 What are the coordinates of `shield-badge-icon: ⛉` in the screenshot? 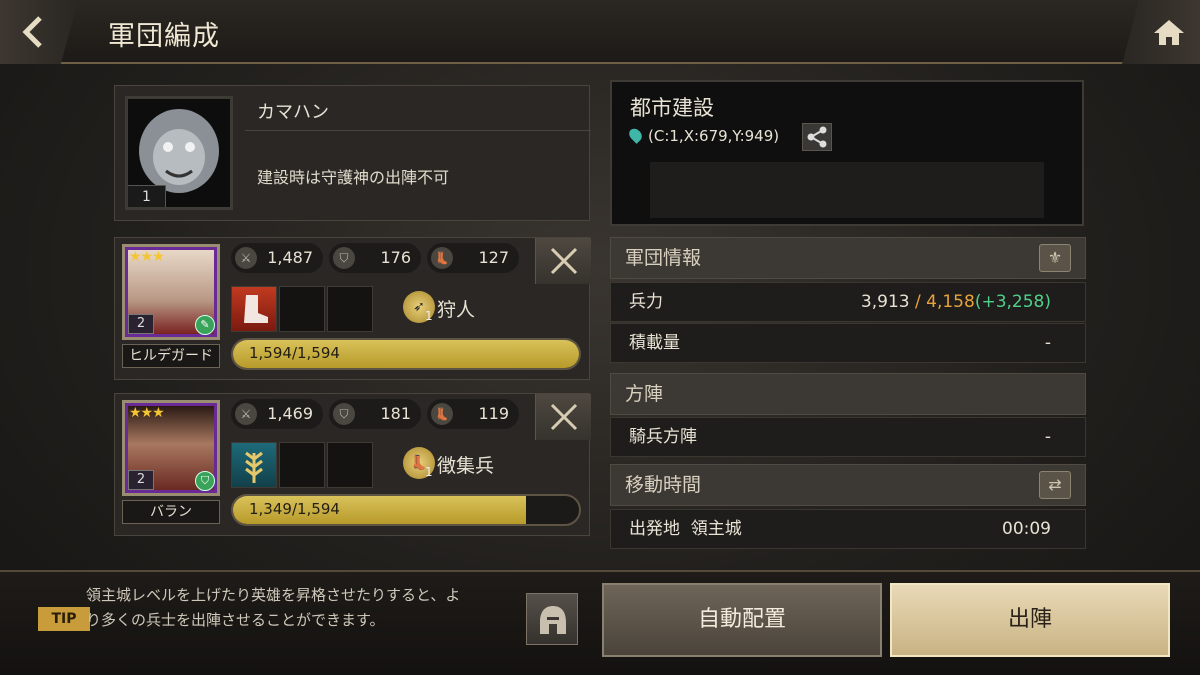 It's located at (205, 481).